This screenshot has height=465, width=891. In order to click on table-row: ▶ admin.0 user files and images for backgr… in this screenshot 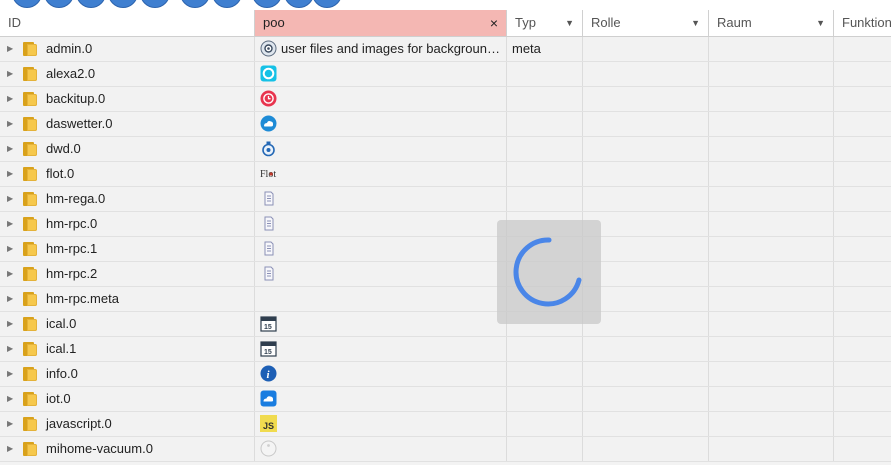, I will do `click(445, 49)`.